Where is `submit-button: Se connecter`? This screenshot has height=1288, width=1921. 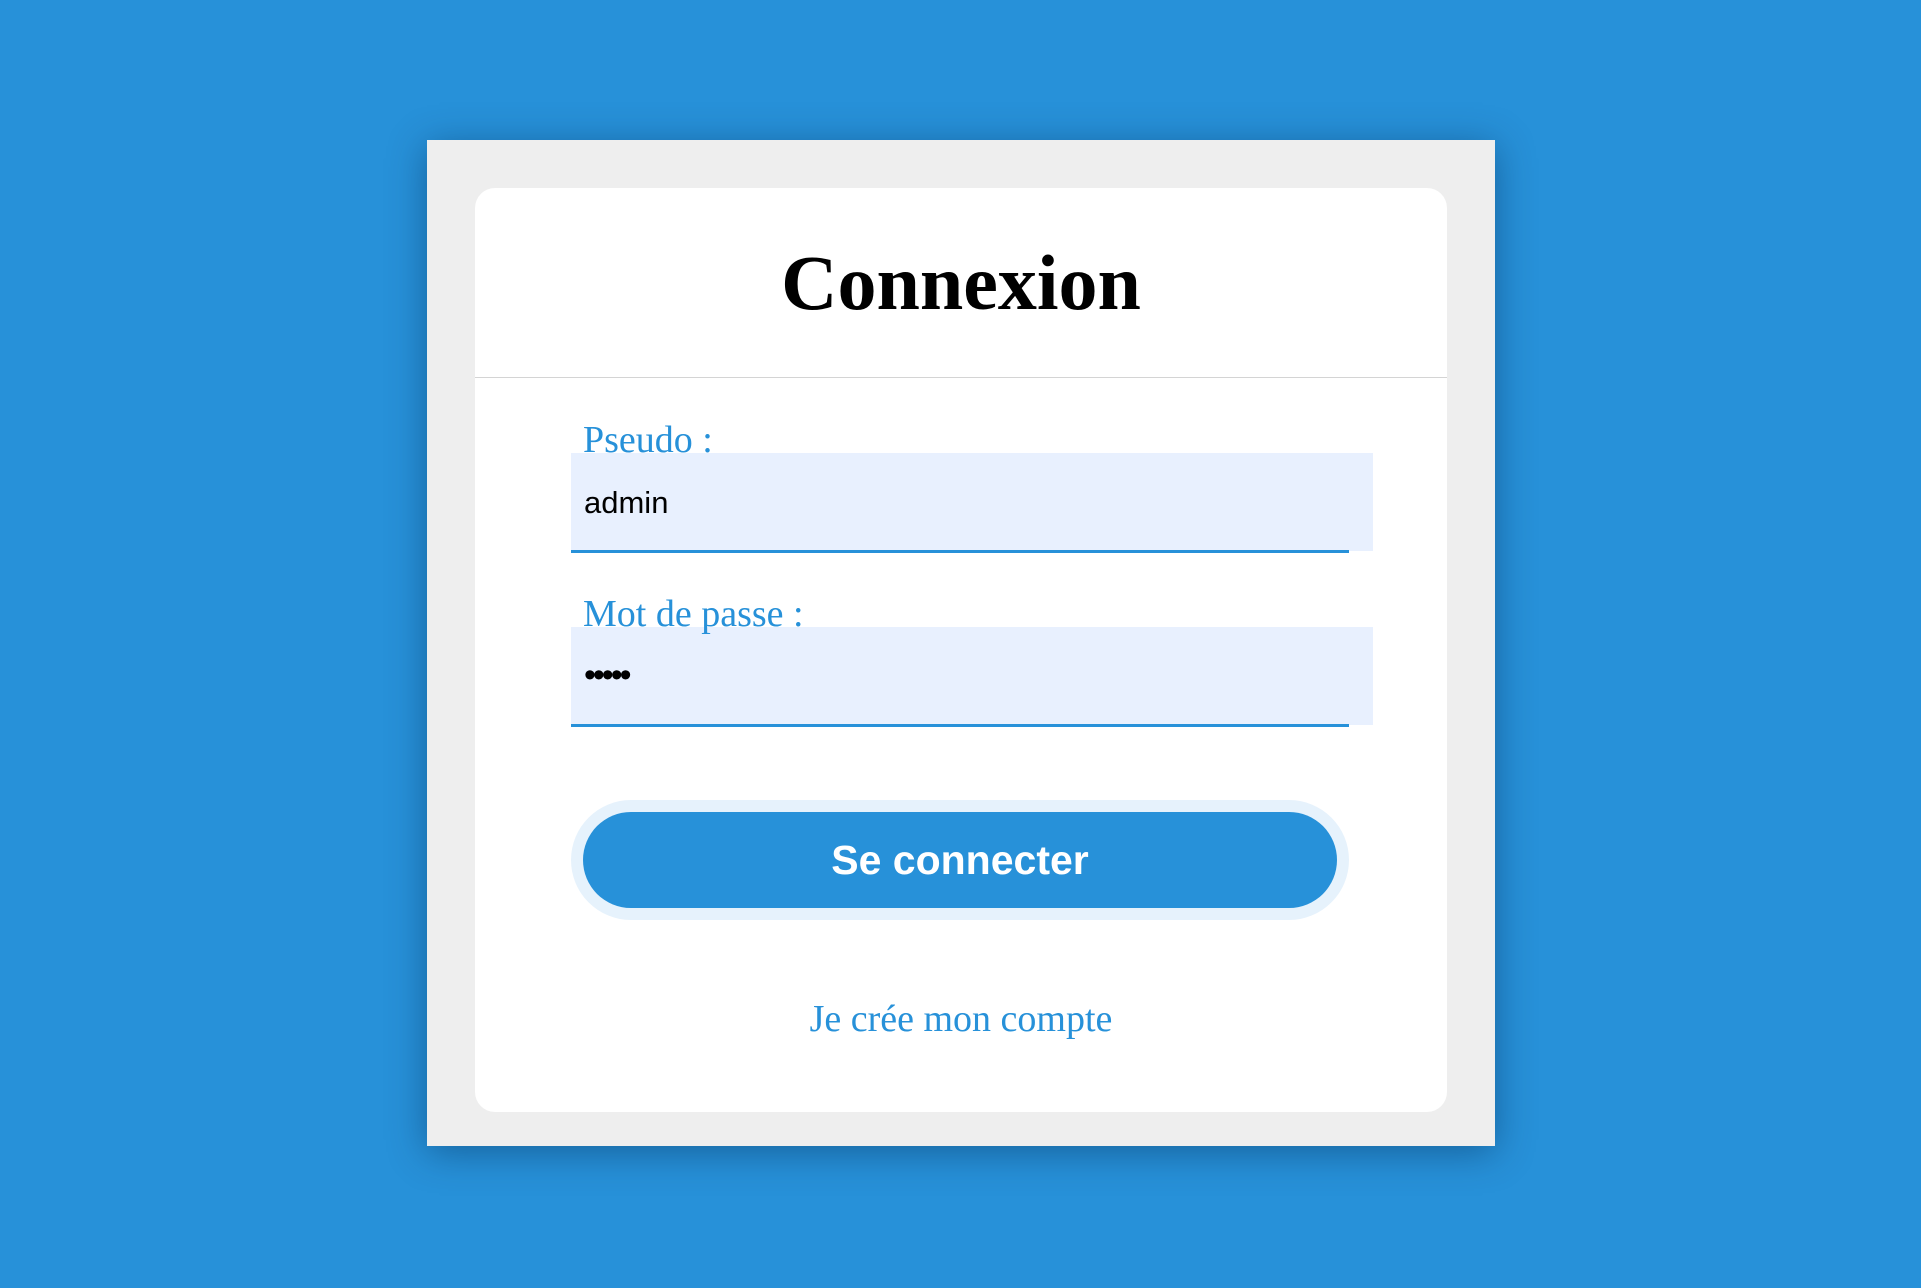
submit-button: Se connecter is located at coordinates (960, 860).